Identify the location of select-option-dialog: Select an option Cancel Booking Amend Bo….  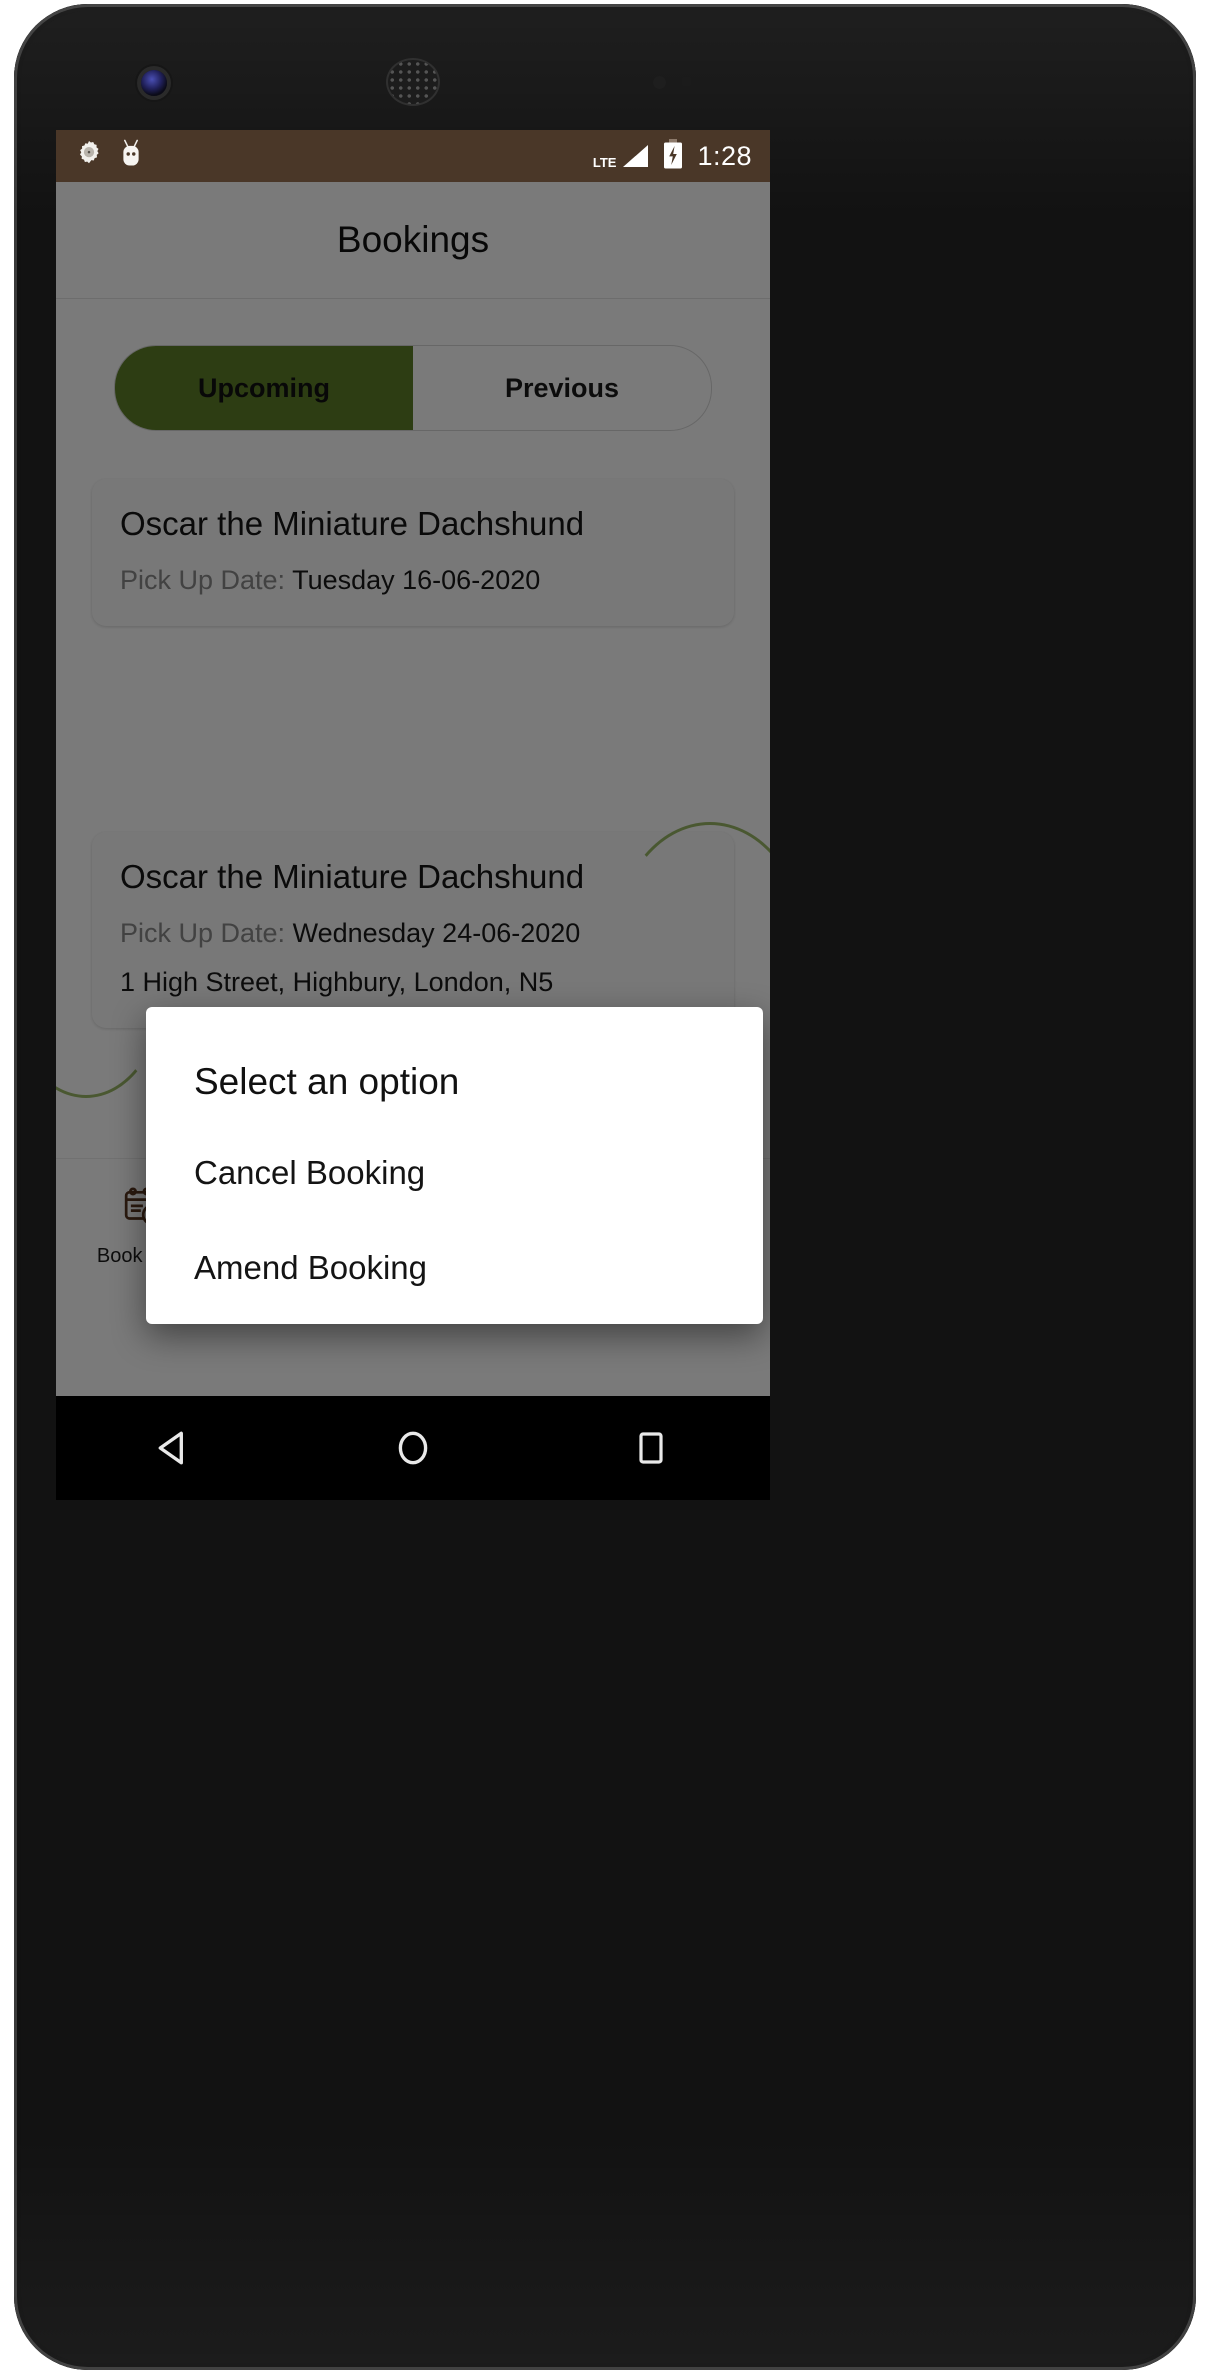
(454, 1165).